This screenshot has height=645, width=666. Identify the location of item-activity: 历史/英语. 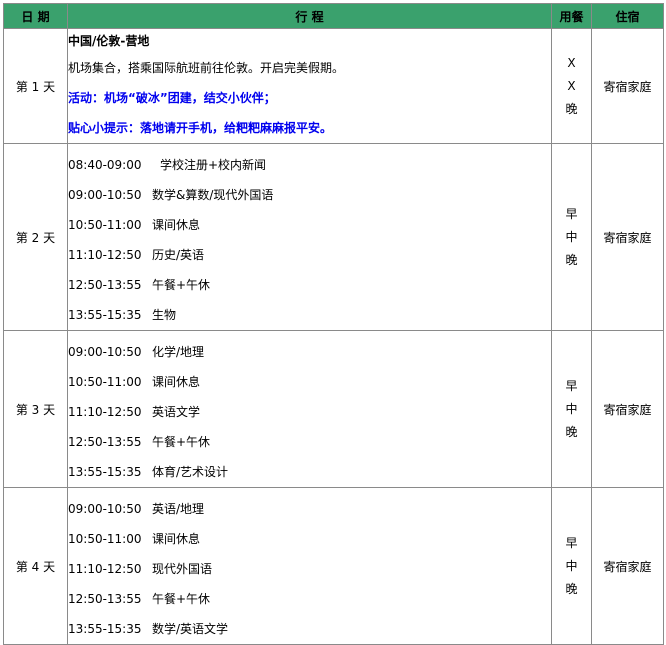
(178, 255).